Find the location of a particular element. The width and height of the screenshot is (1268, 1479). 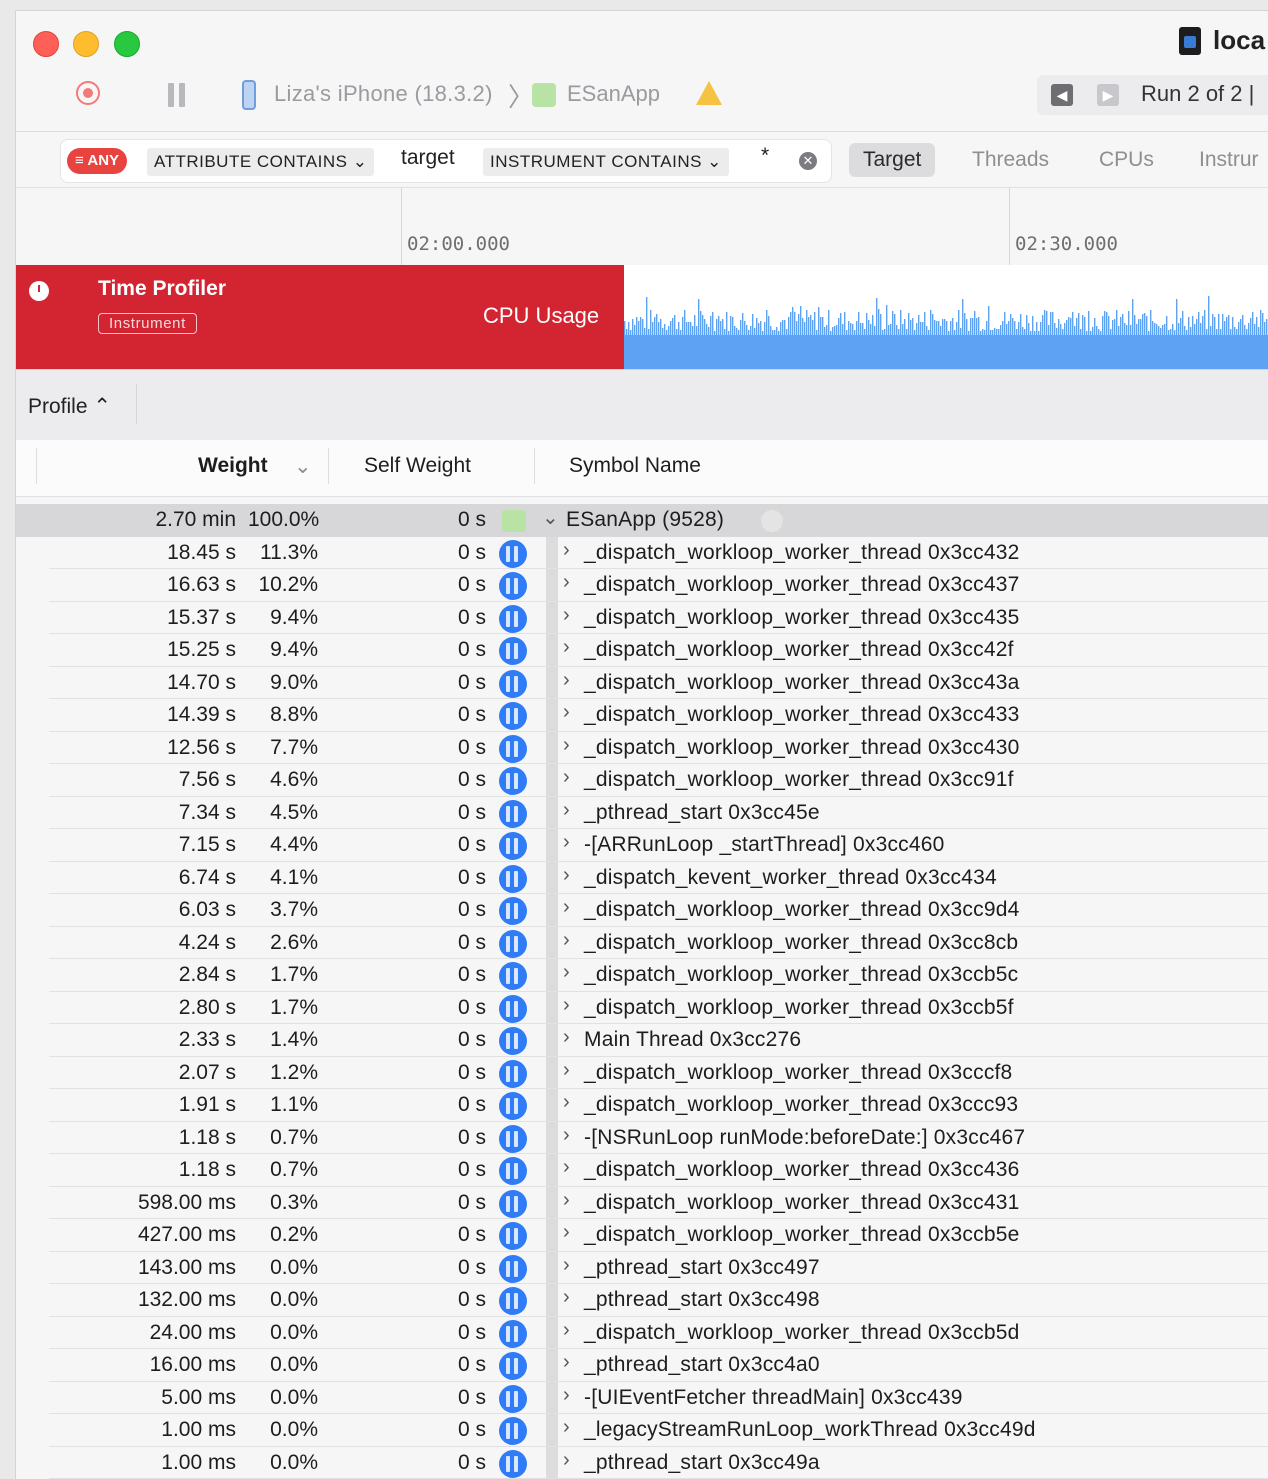

device-selector: Liza's iPhone (18.3.2) is located at coordinates (383, 94).